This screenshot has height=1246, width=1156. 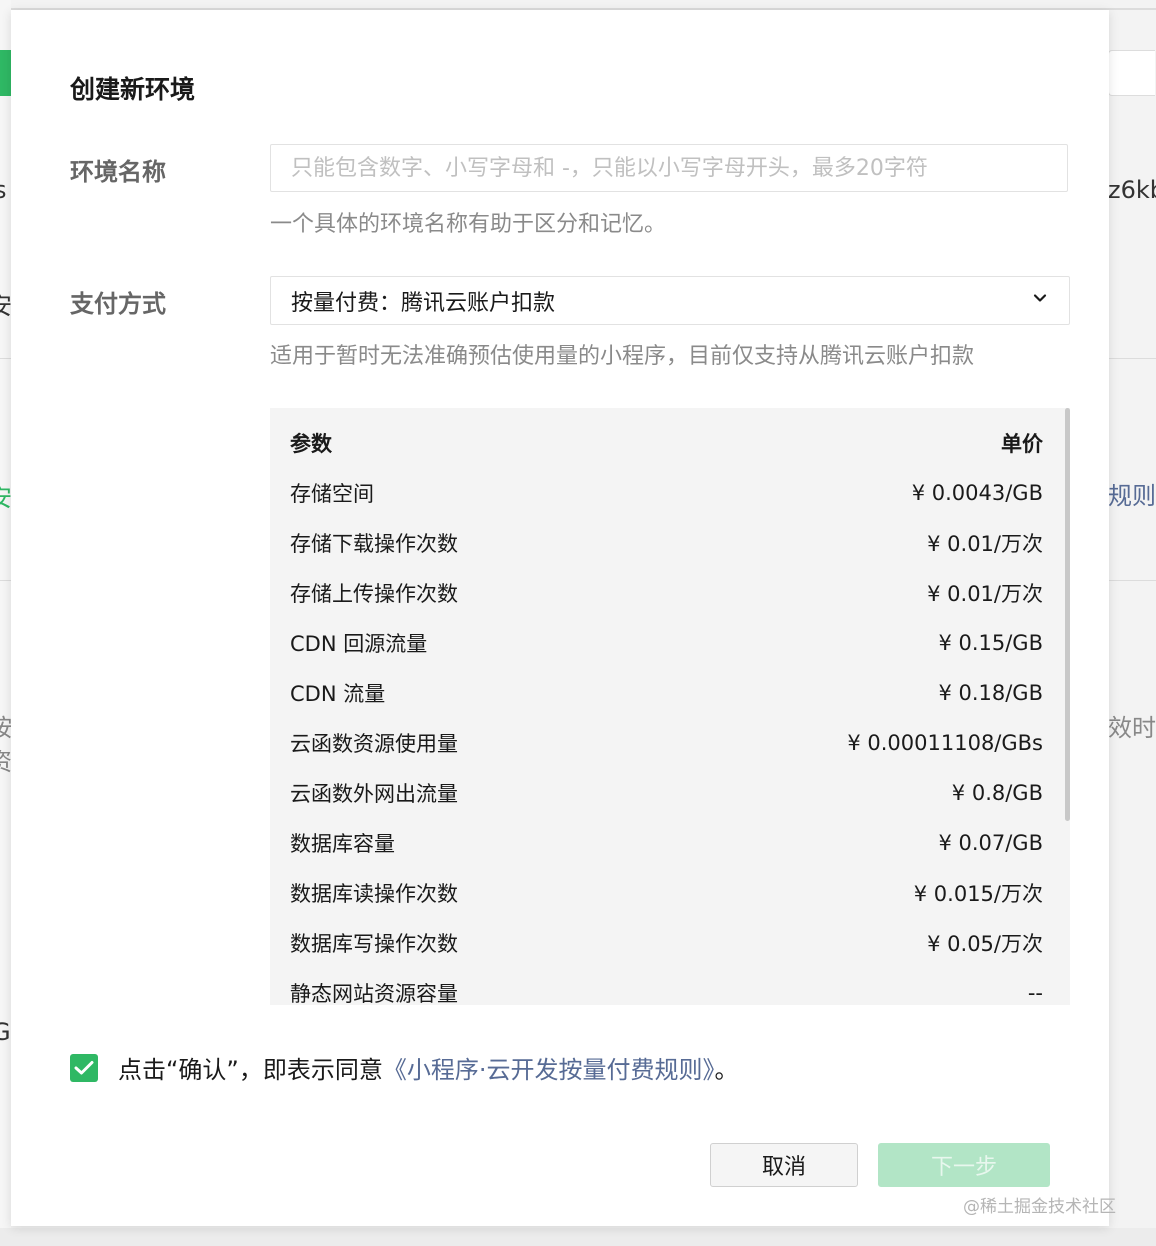 I want to click on agreement-suffix: 。, so click(x=726, y=1070).